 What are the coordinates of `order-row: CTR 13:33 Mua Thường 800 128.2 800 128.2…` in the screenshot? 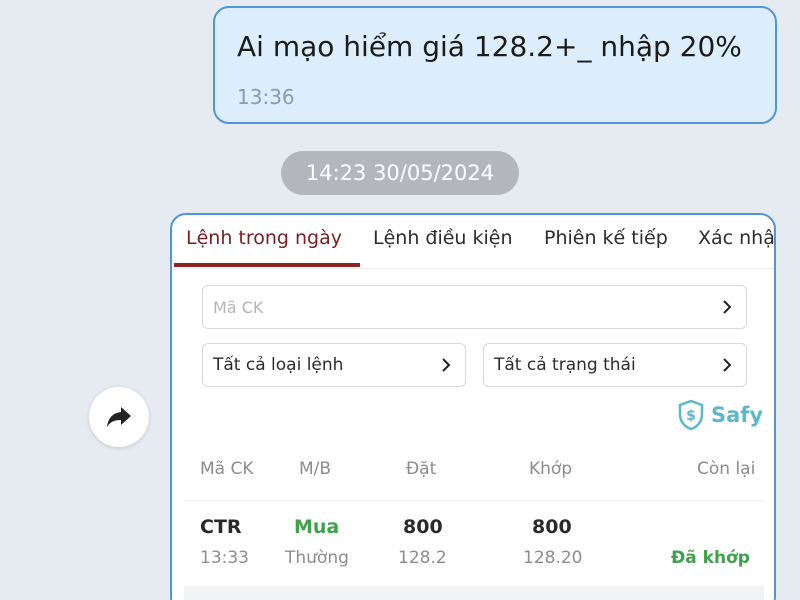 It's located at (474, 543).